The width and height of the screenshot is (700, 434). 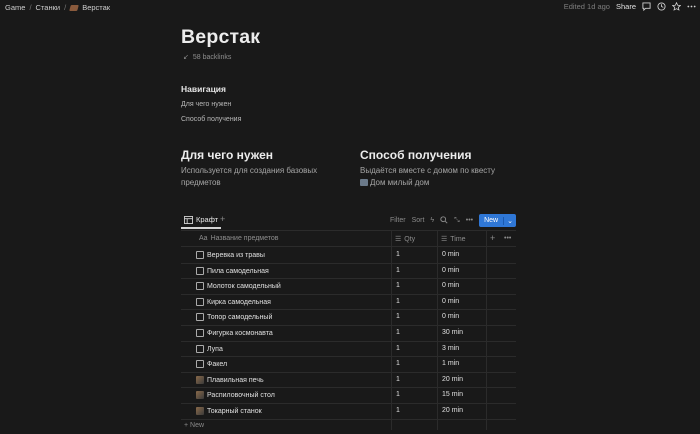 I want to click on obtain-link: Дом милый дом, so click(x=445, y=183).